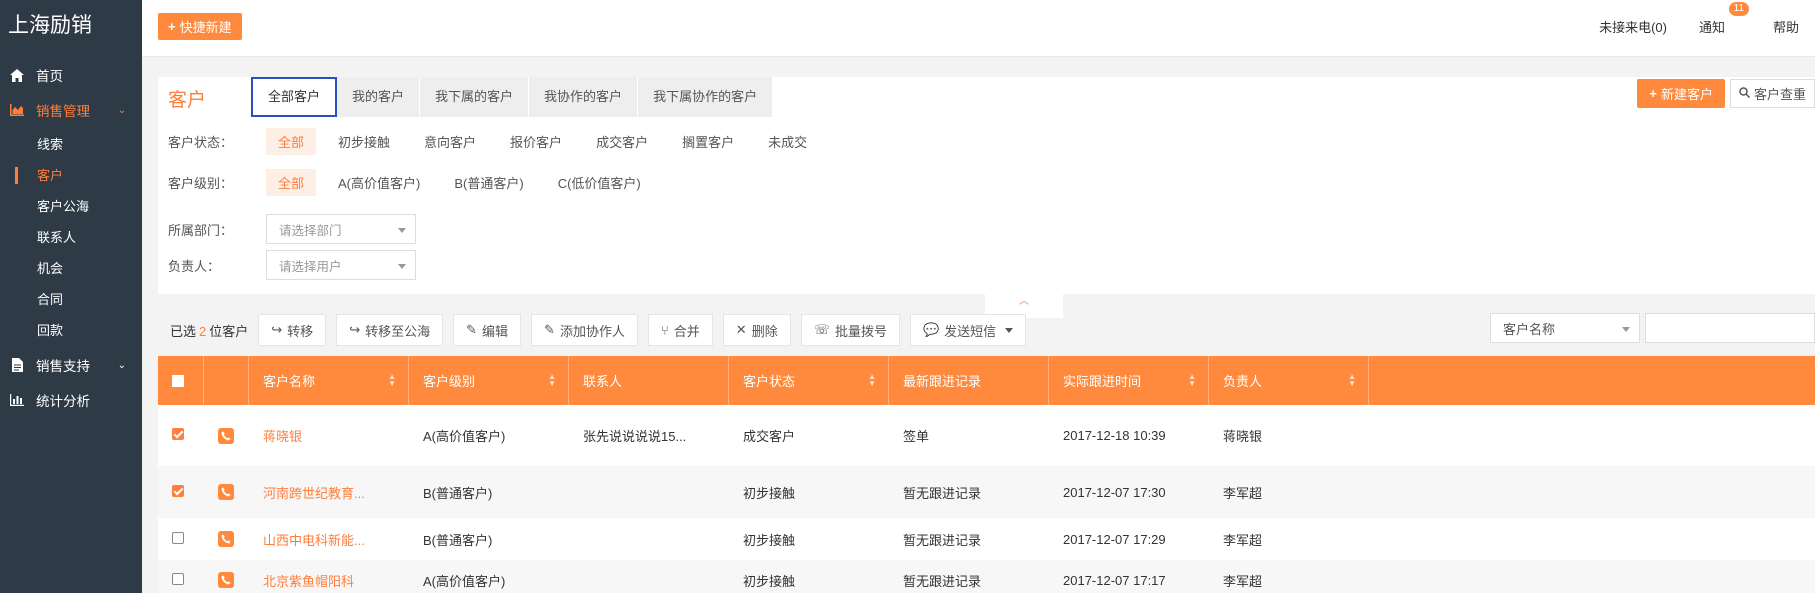 Image resolution: width=1815 pixels, height=593 pixels. I want to click on header-customer-status: 客户状态 ▲ ▼, so click(809, 380).